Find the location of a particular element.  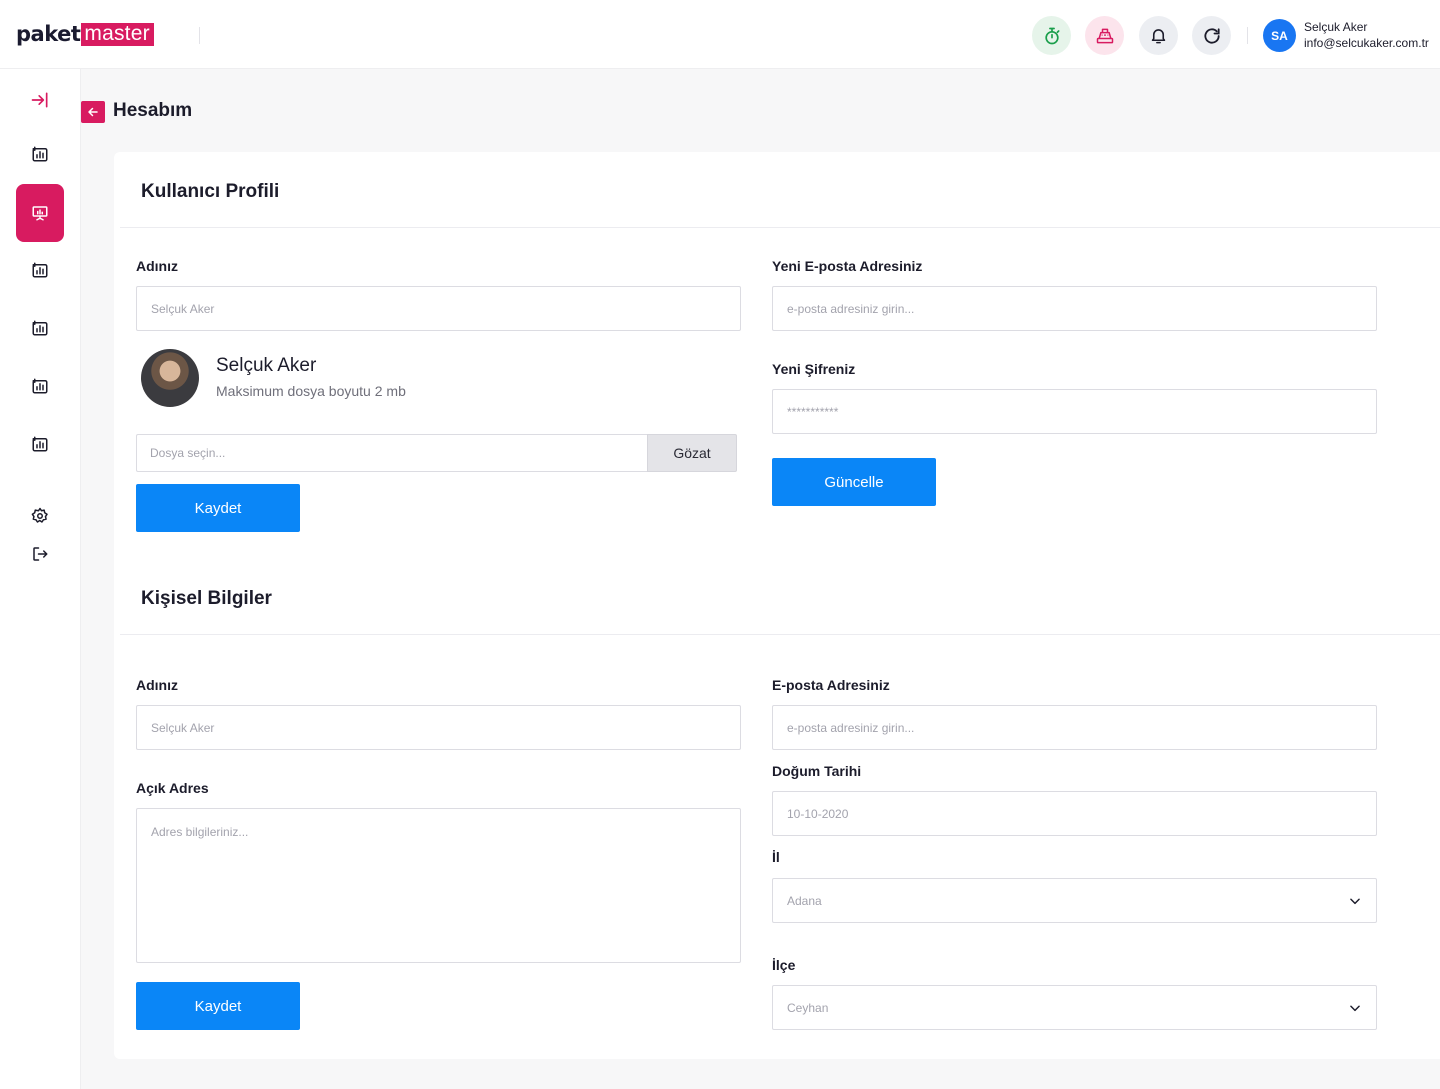

email-label: E-posta Adresiniz is located at coordinates (831, 685).